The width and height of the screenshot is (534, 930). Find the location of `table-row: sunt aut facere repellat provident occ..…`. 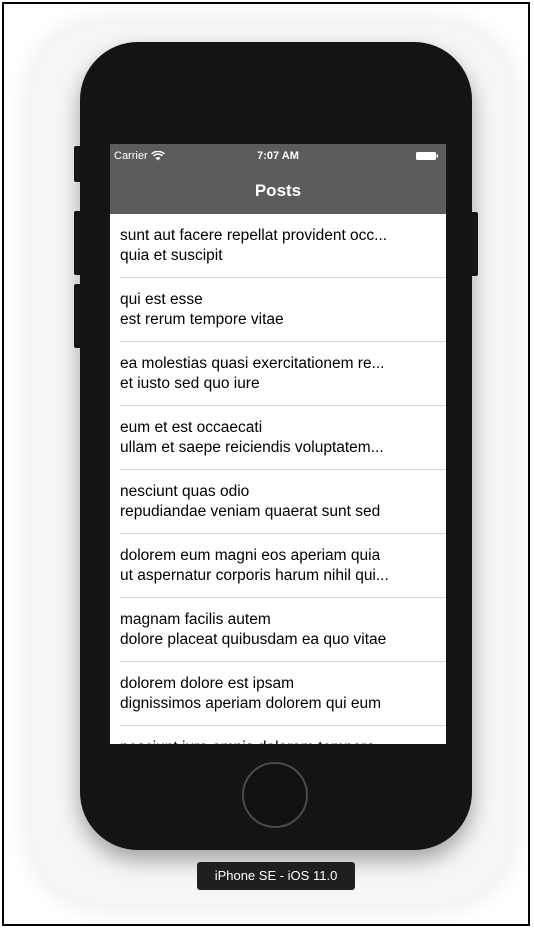

table-row: sunt aut facere repellat provident occ..… is located at coordinates (278, 246).